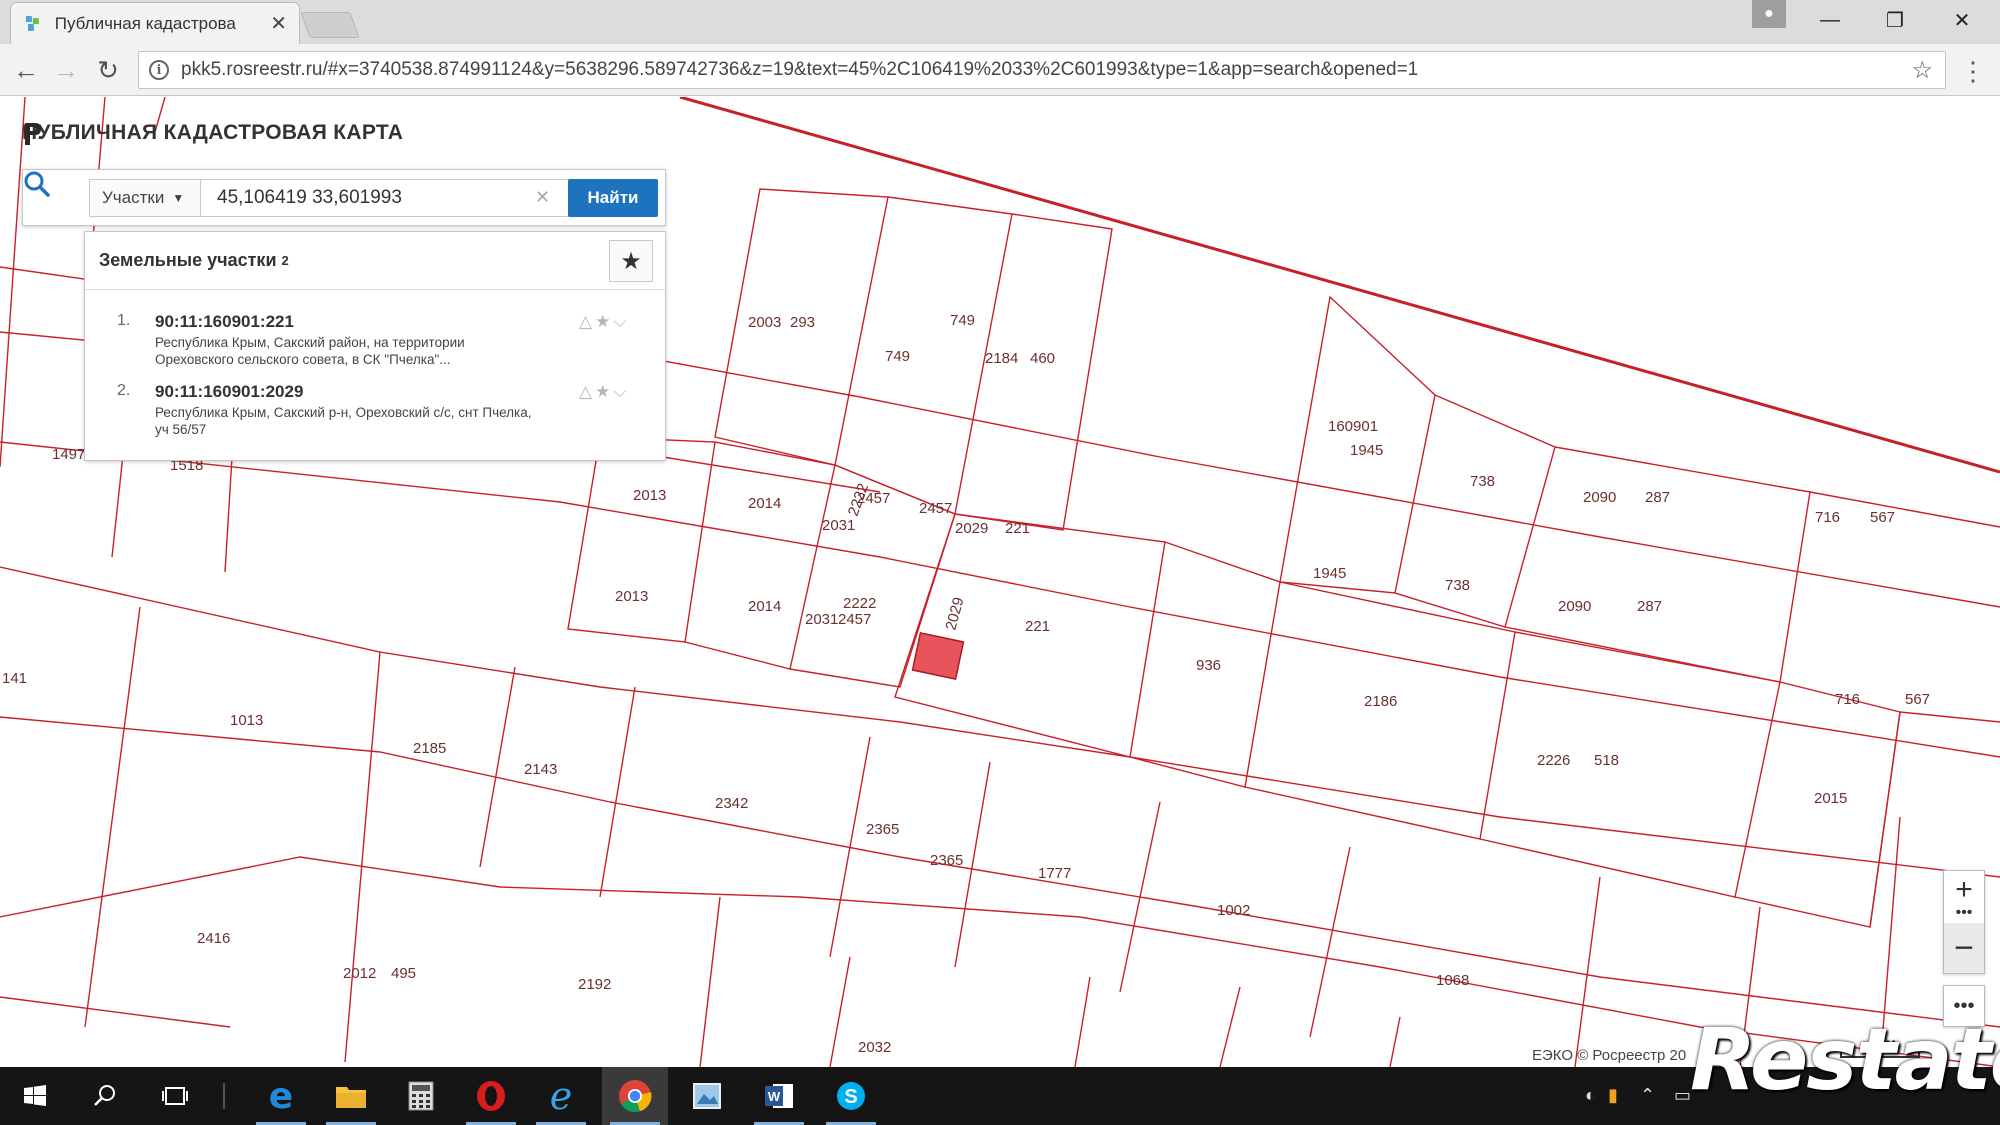 The image size is (2000, 1125). Describe the element at coordinates (359, 973) in the screenshot. I see `parcel-number-label: 2012` at that location.